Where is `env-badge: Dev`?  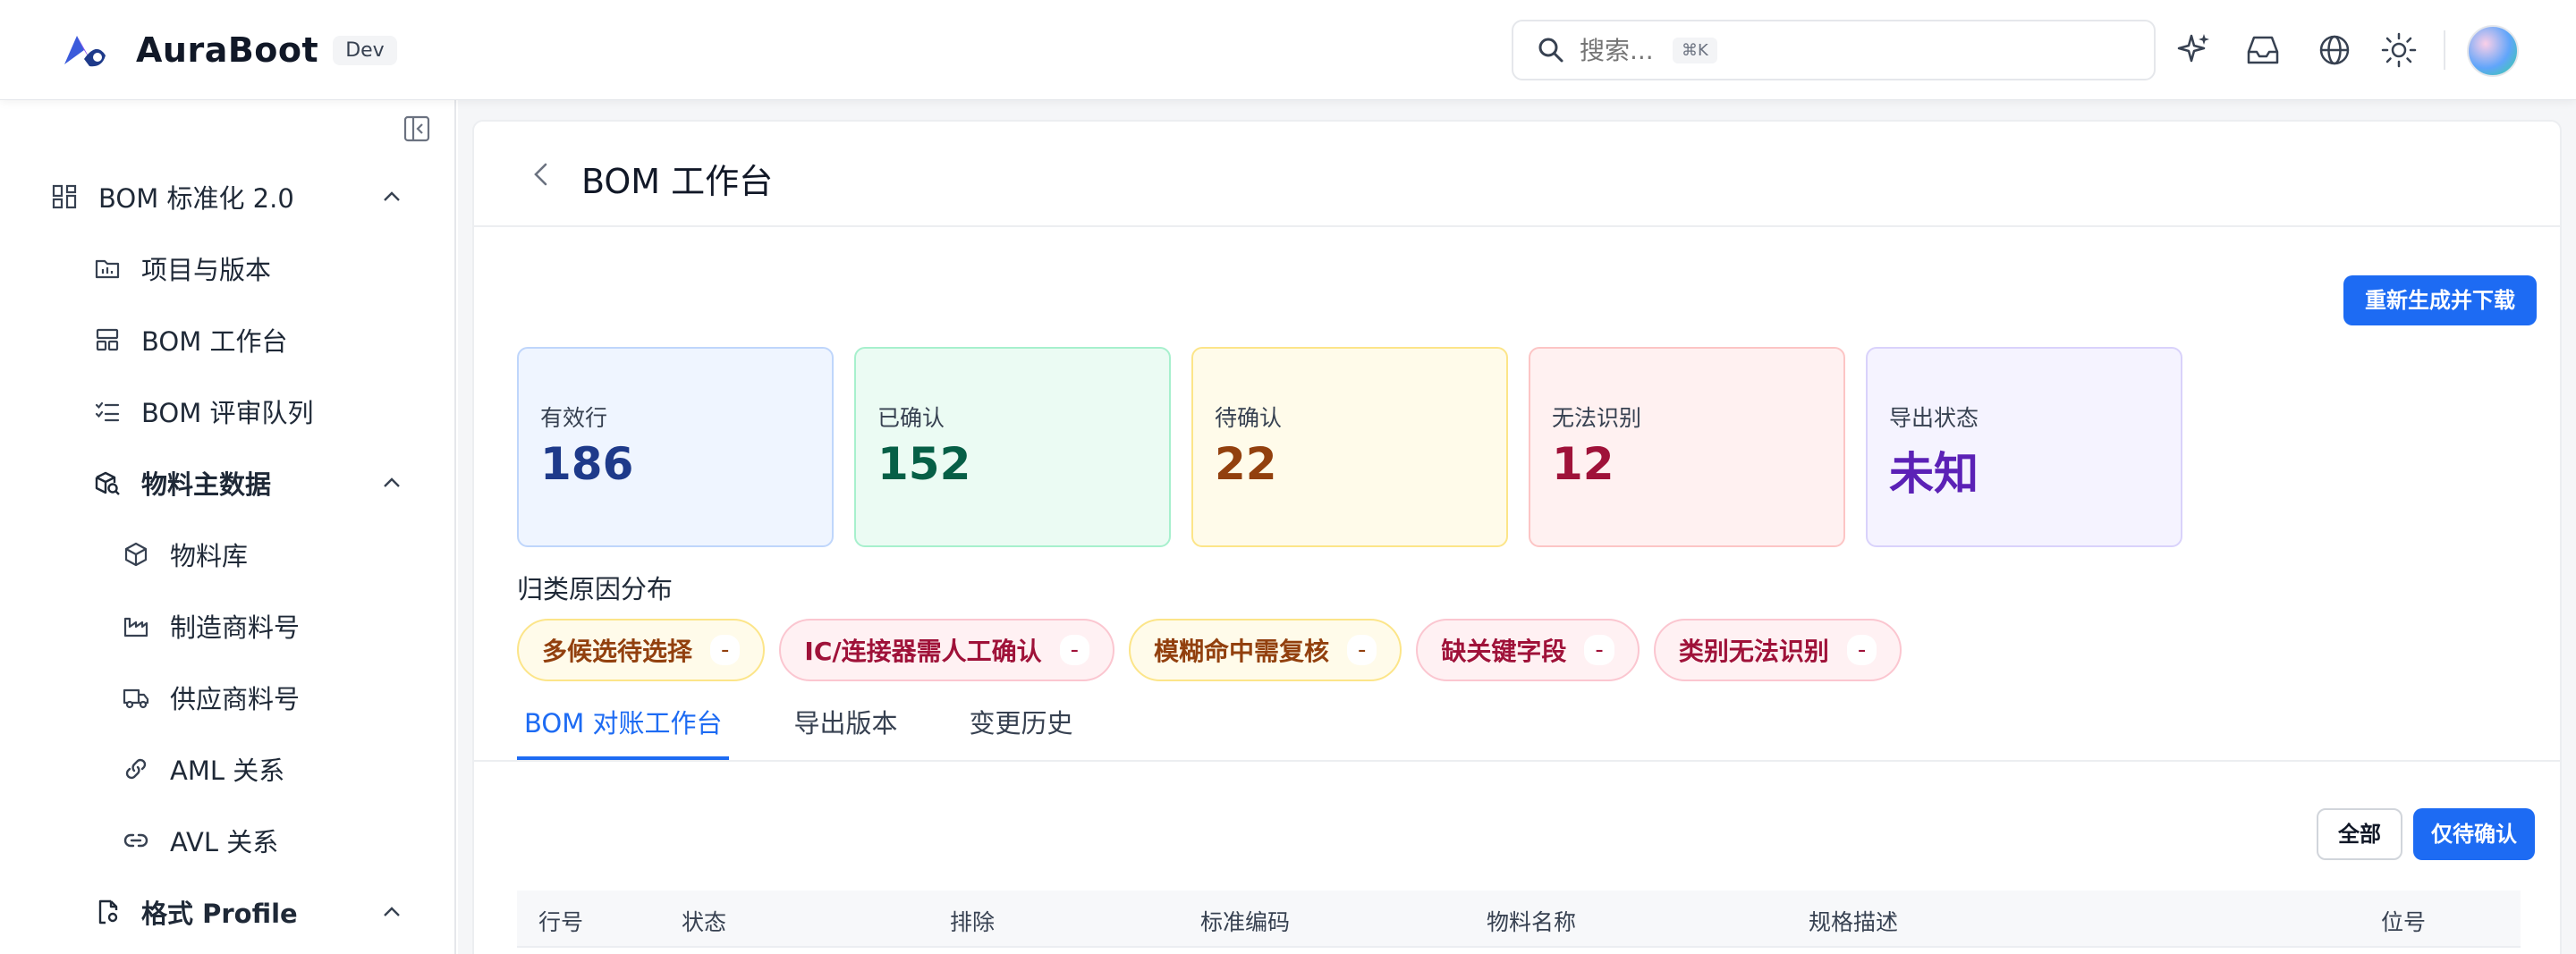 env-badge: Dev is located at coordinates (365, 50).